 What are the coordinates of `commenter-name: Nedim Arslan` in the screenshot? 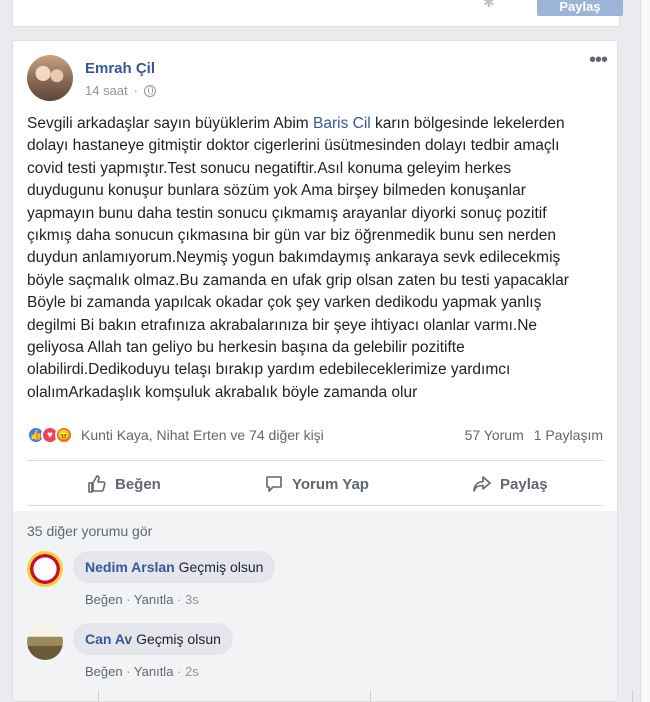 It's located at (130, 567).